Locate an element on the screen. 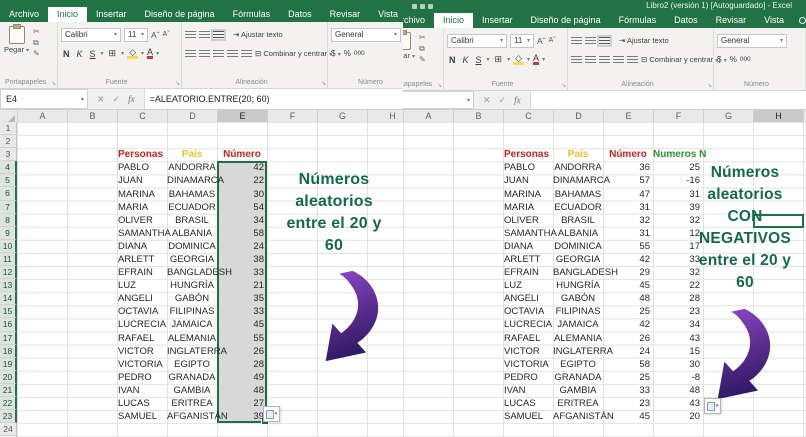 The height and width of the screenshot is (437, 806). ribbon-tab: Diseño de página is located at coordinates (566, 20).